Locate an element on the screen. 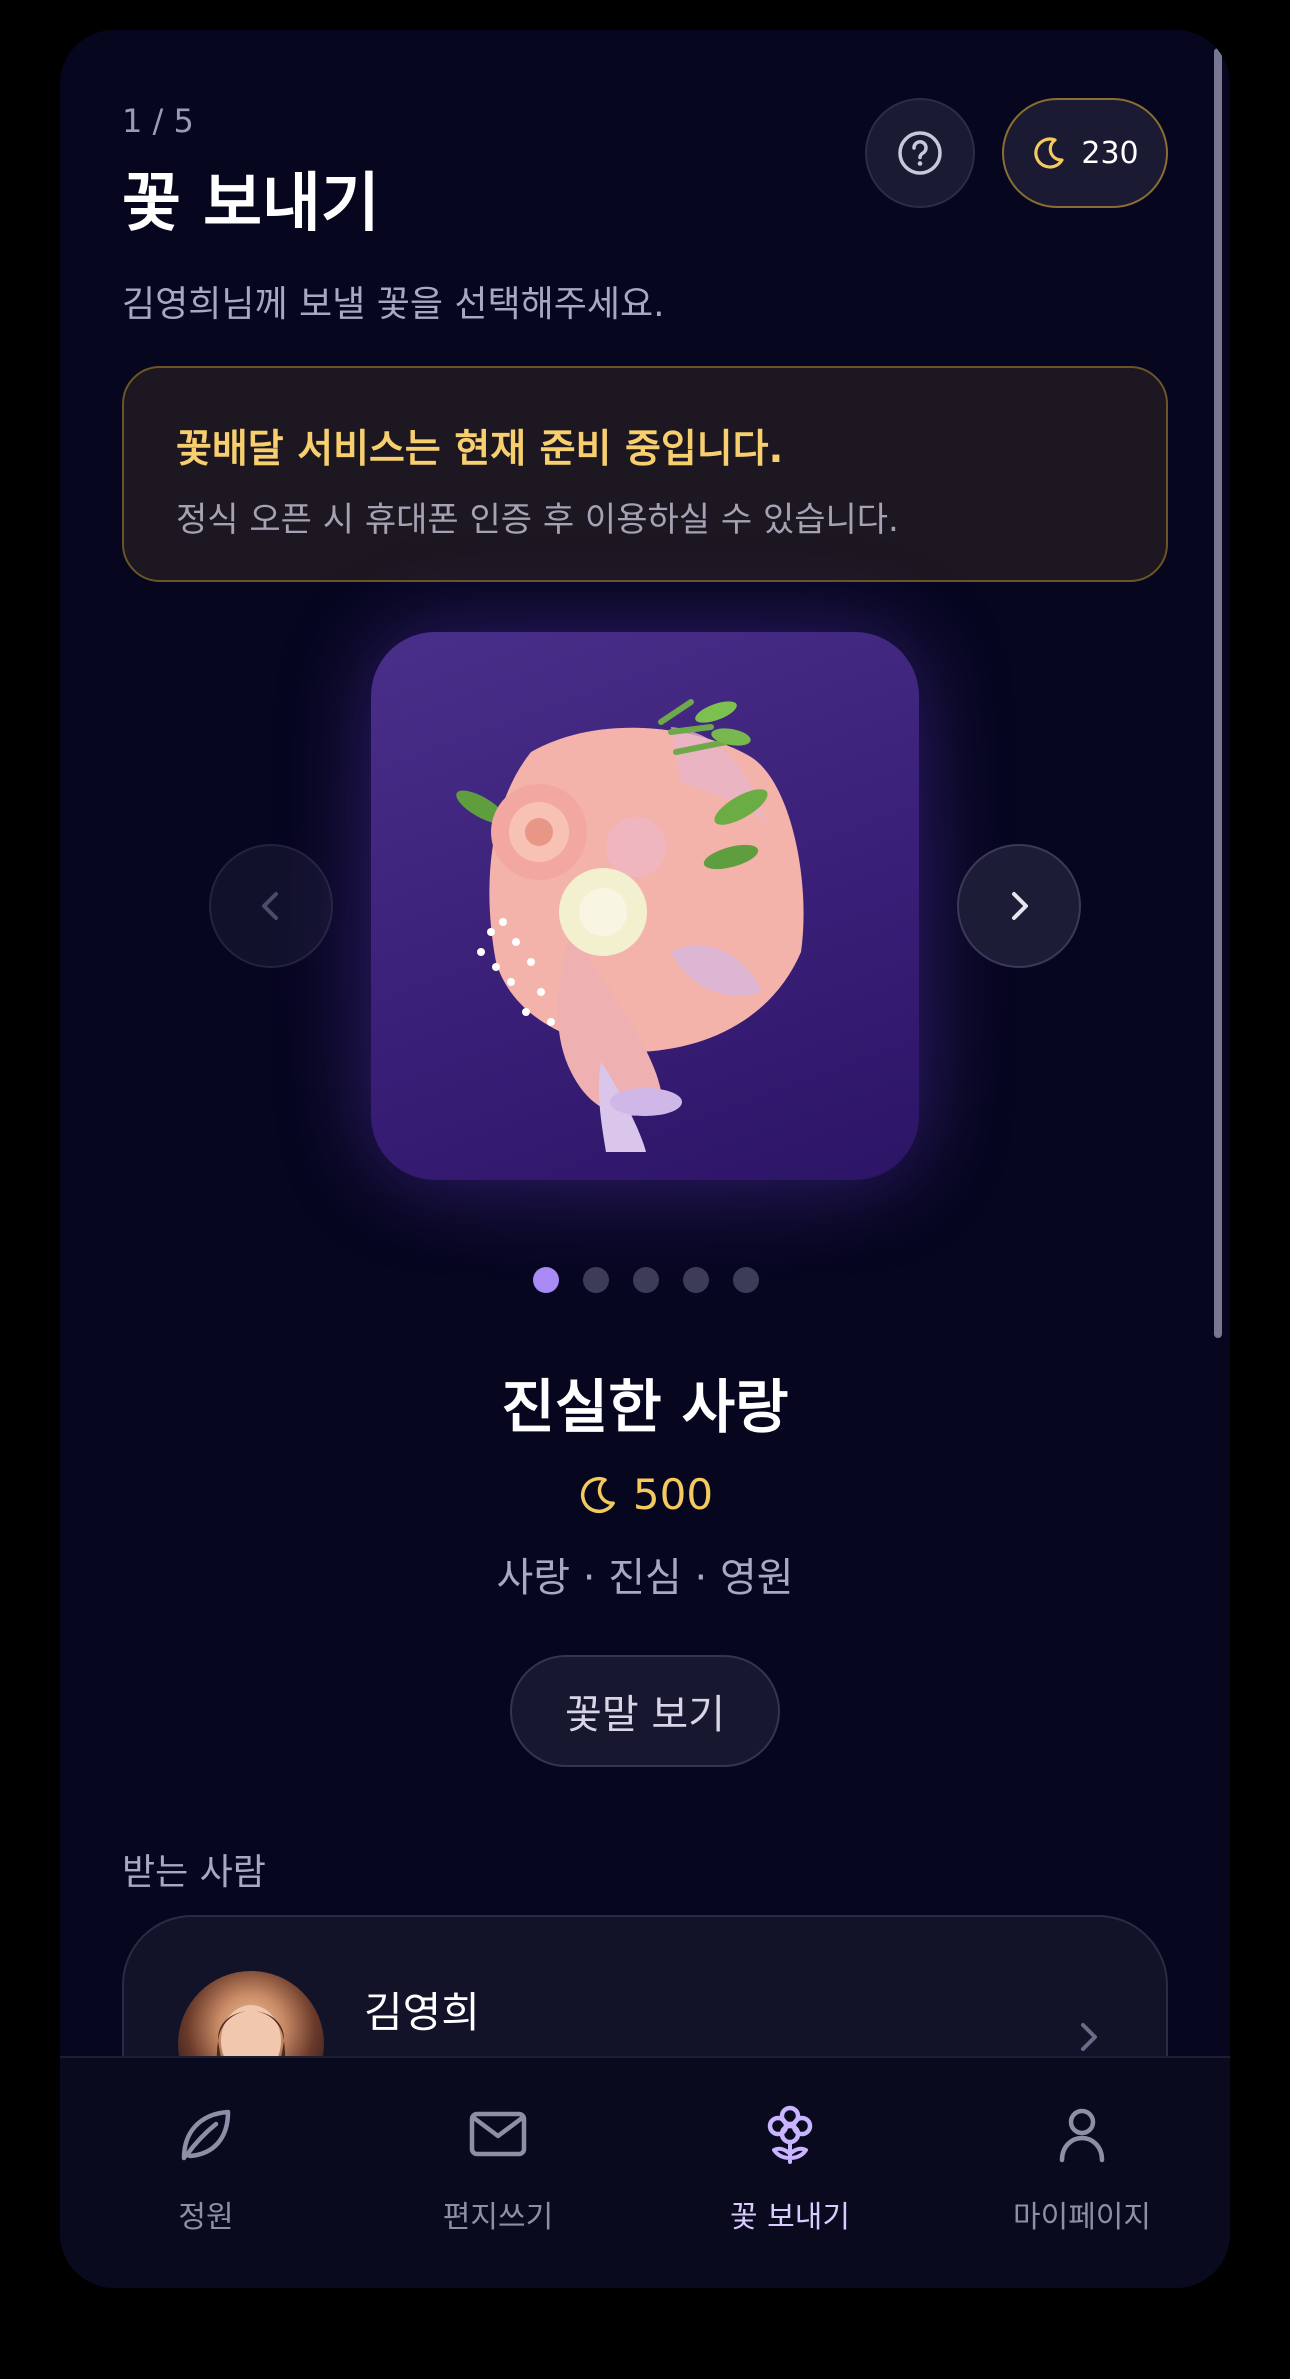 The height and width of the screenshot is (2379, 1290). flower-image-card is located at coordinates (645, 906).